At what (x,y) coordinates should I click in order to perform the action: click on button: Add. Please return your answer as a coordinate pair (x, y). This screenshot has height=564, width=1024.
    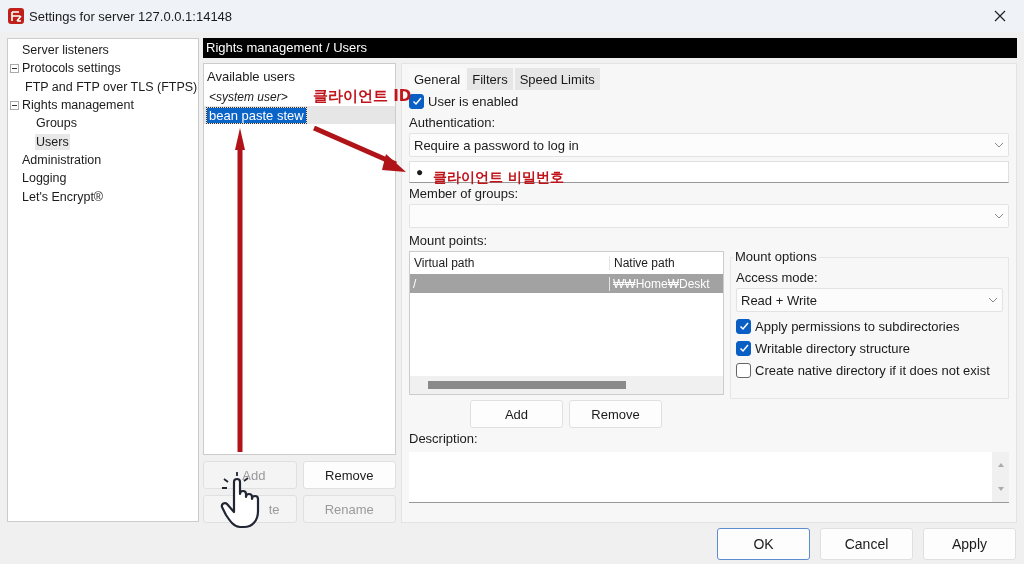
    Looking at the image, I should click on (516, 414).